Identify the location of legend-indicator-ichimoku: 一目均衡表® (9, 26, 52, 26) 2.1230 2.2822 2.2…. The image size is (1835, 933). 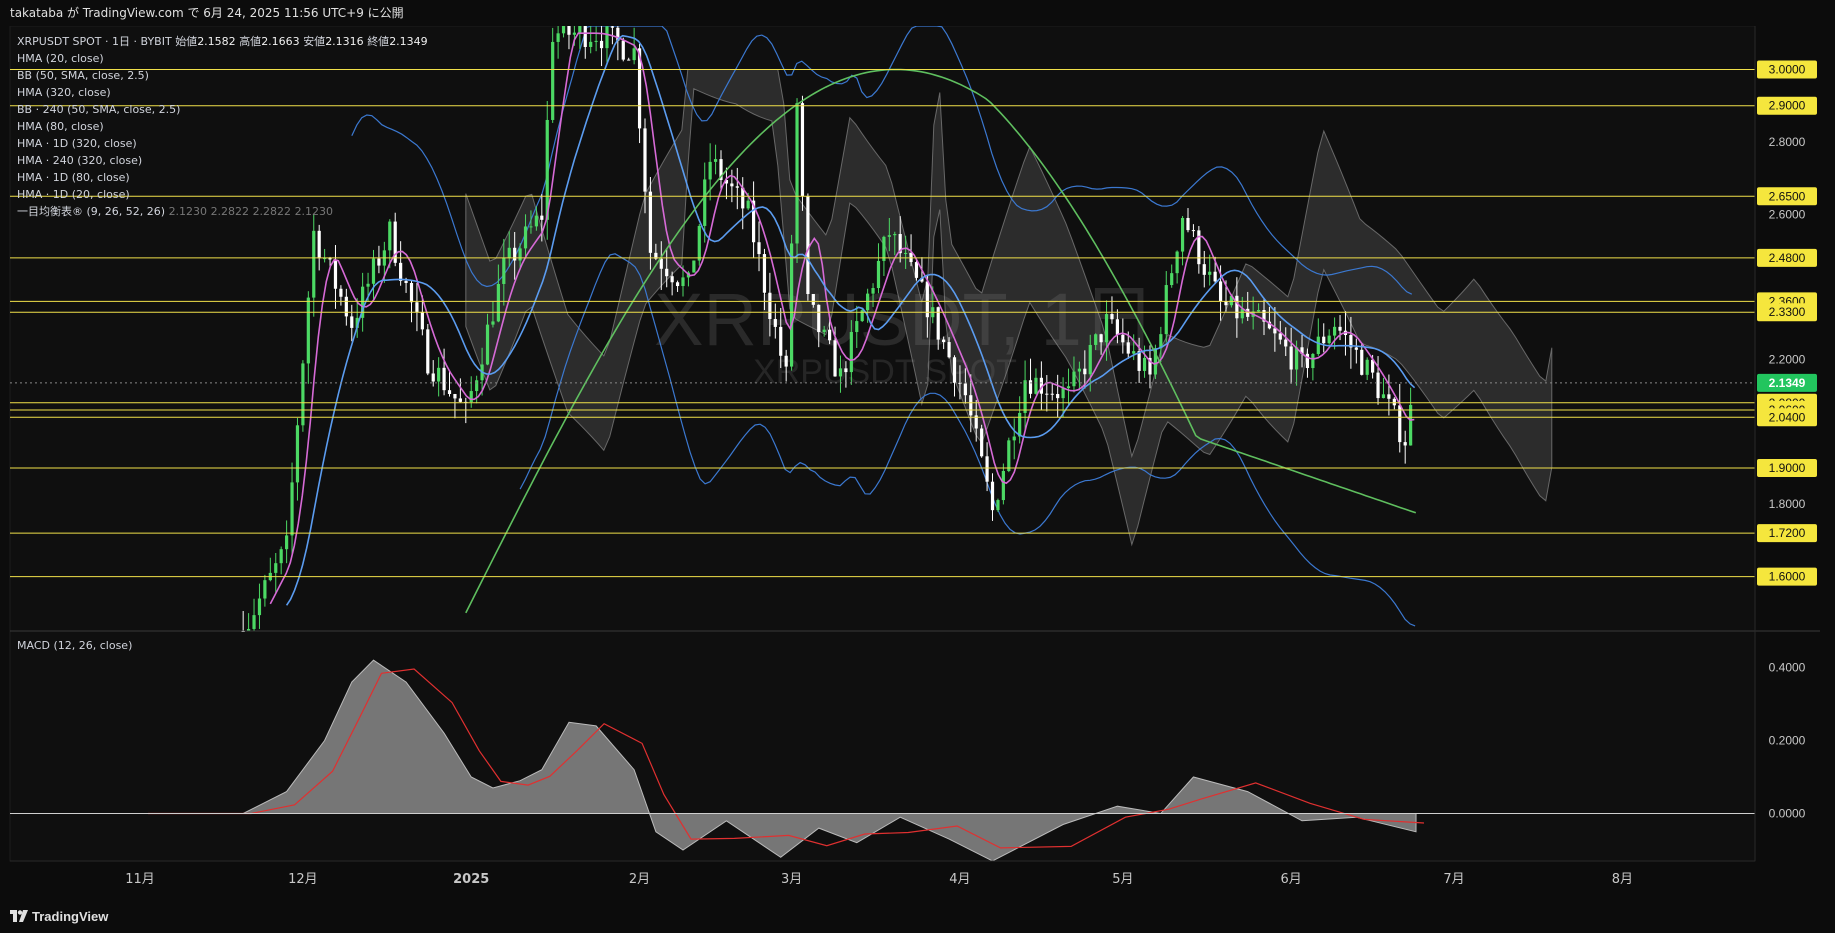
(222, 211).